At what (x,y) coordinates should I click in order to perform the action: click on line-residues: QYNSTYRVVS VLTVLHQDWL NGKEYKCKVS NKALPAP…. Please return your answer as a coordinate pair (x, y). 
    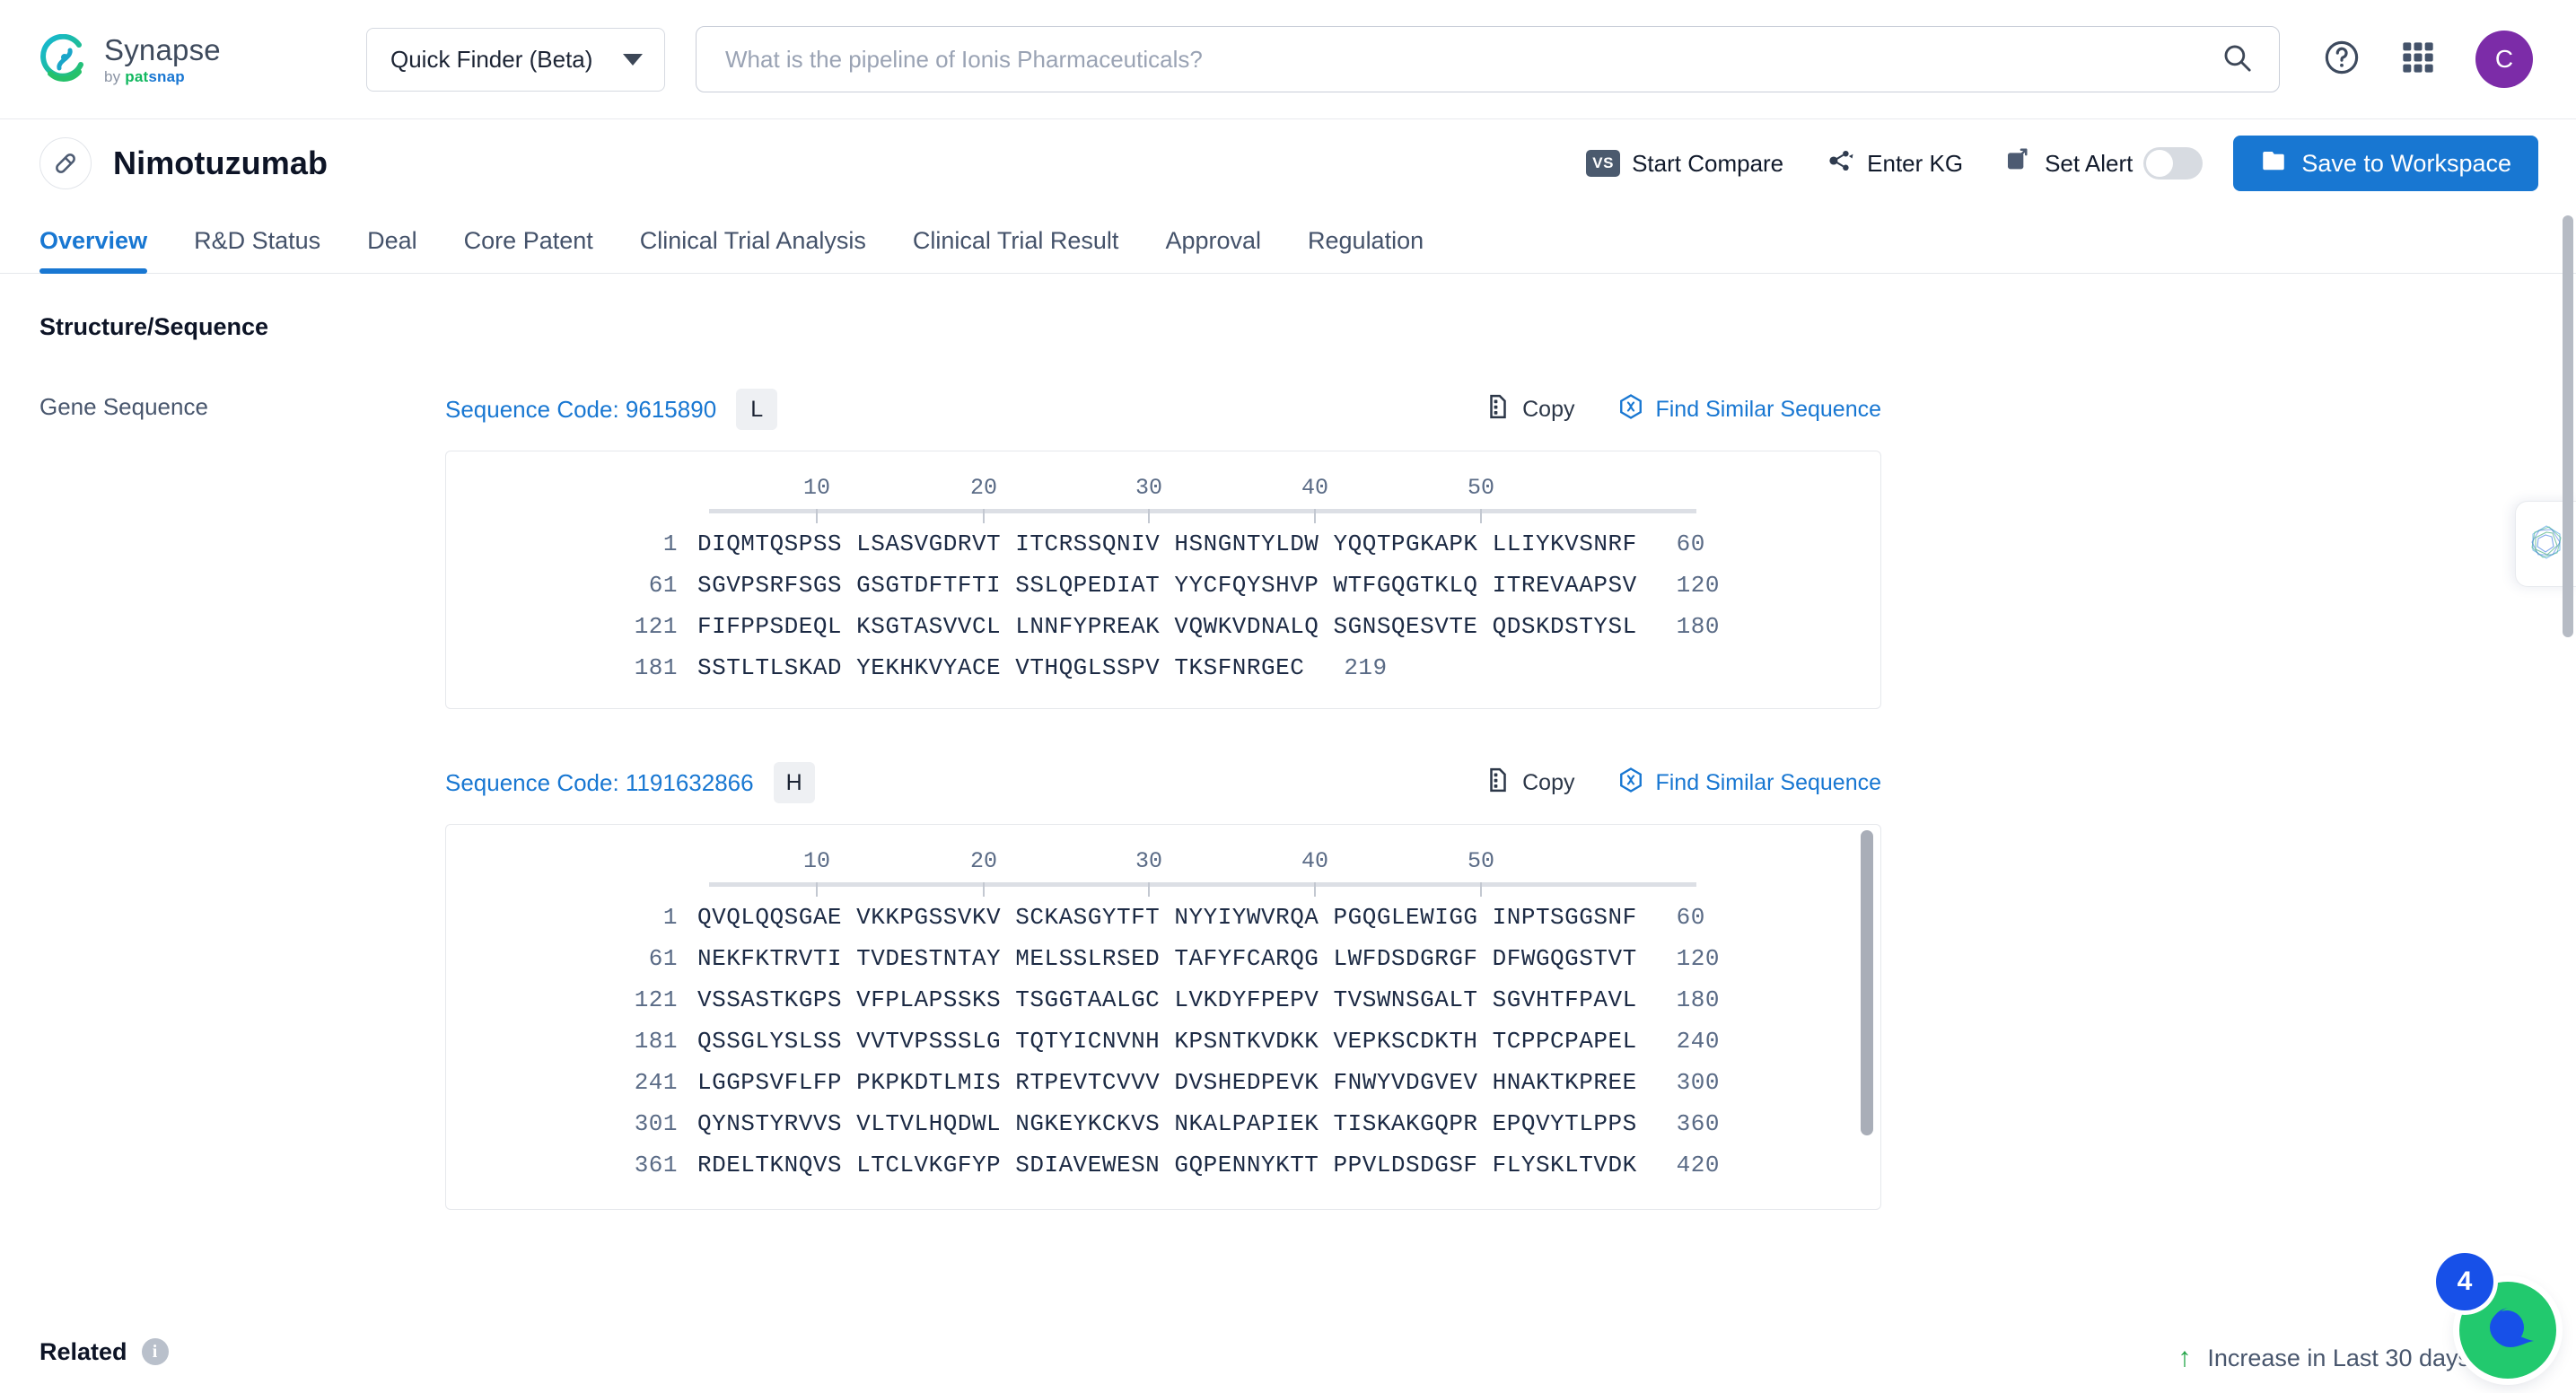
    Looking at the image, I should click on (1167, 1124).